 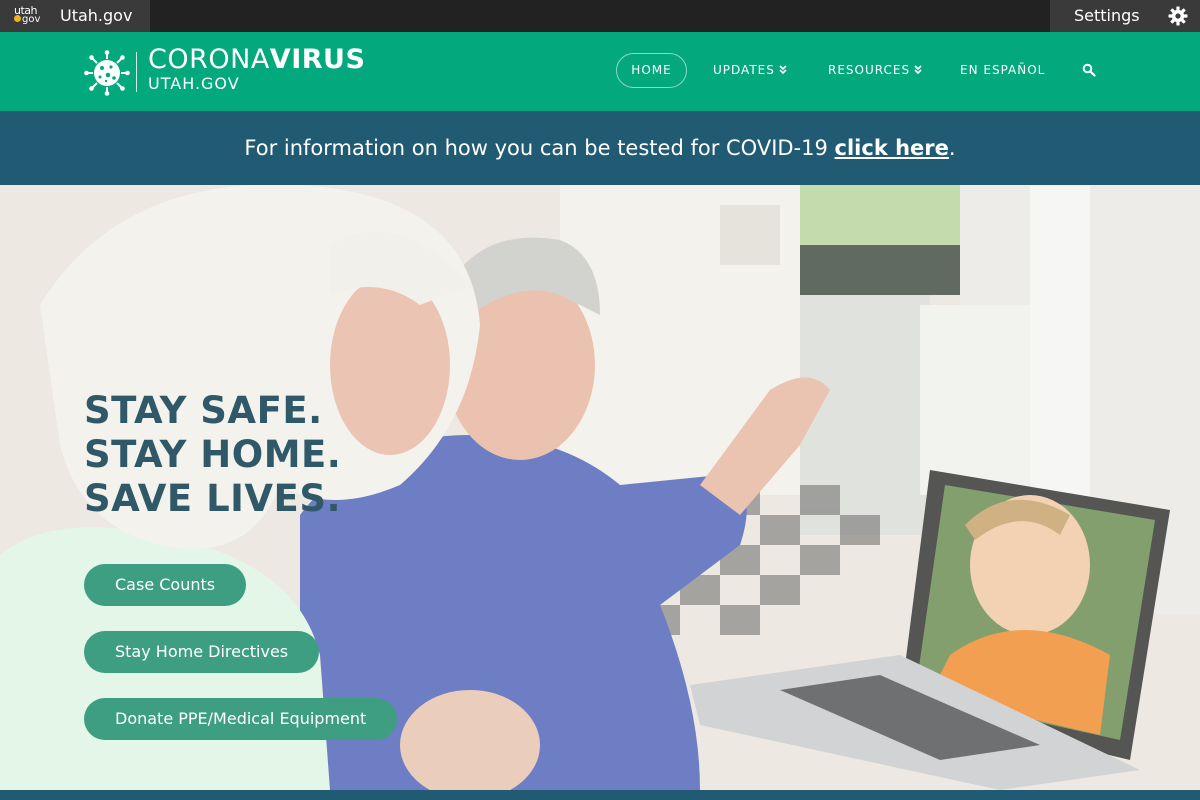 What do you see at coordinates (600, 795) in the screenshot?
I see `footer-strip` at bounding box center [600, 795].